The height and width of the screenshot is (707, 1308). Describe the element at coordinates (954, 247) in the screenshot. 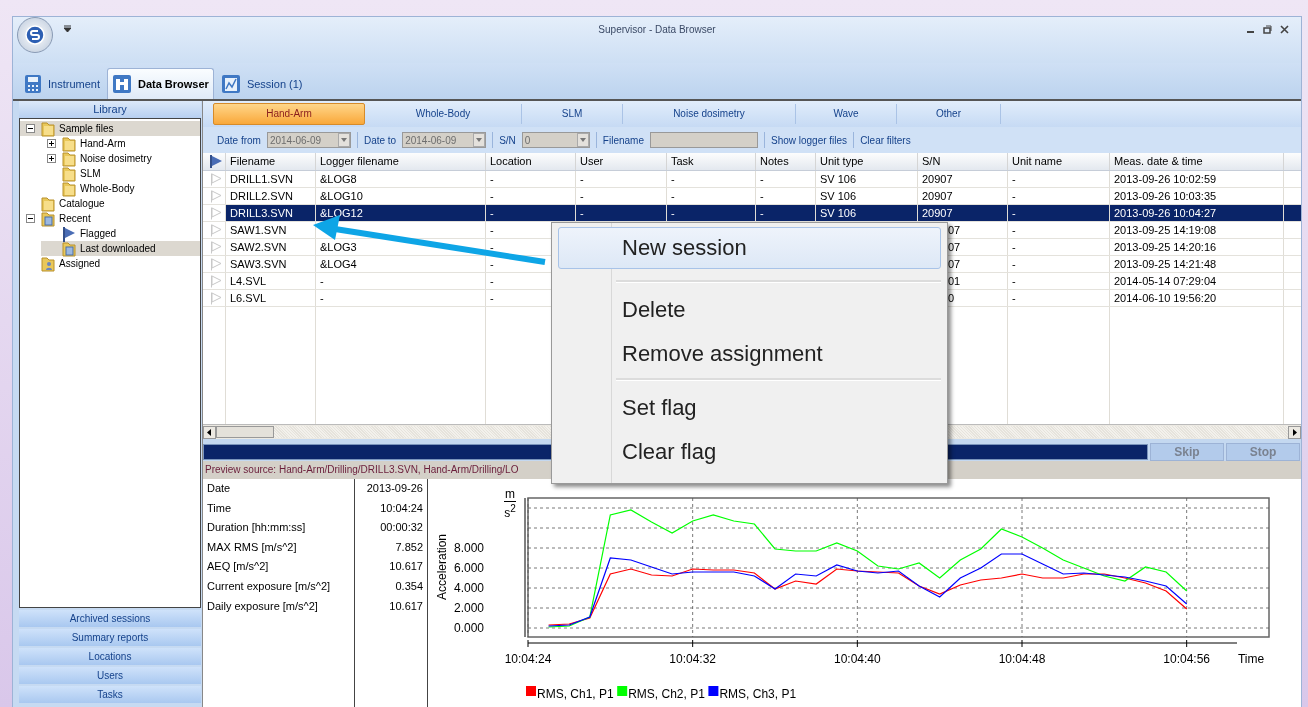

I see `table-cell: 07` at that location.